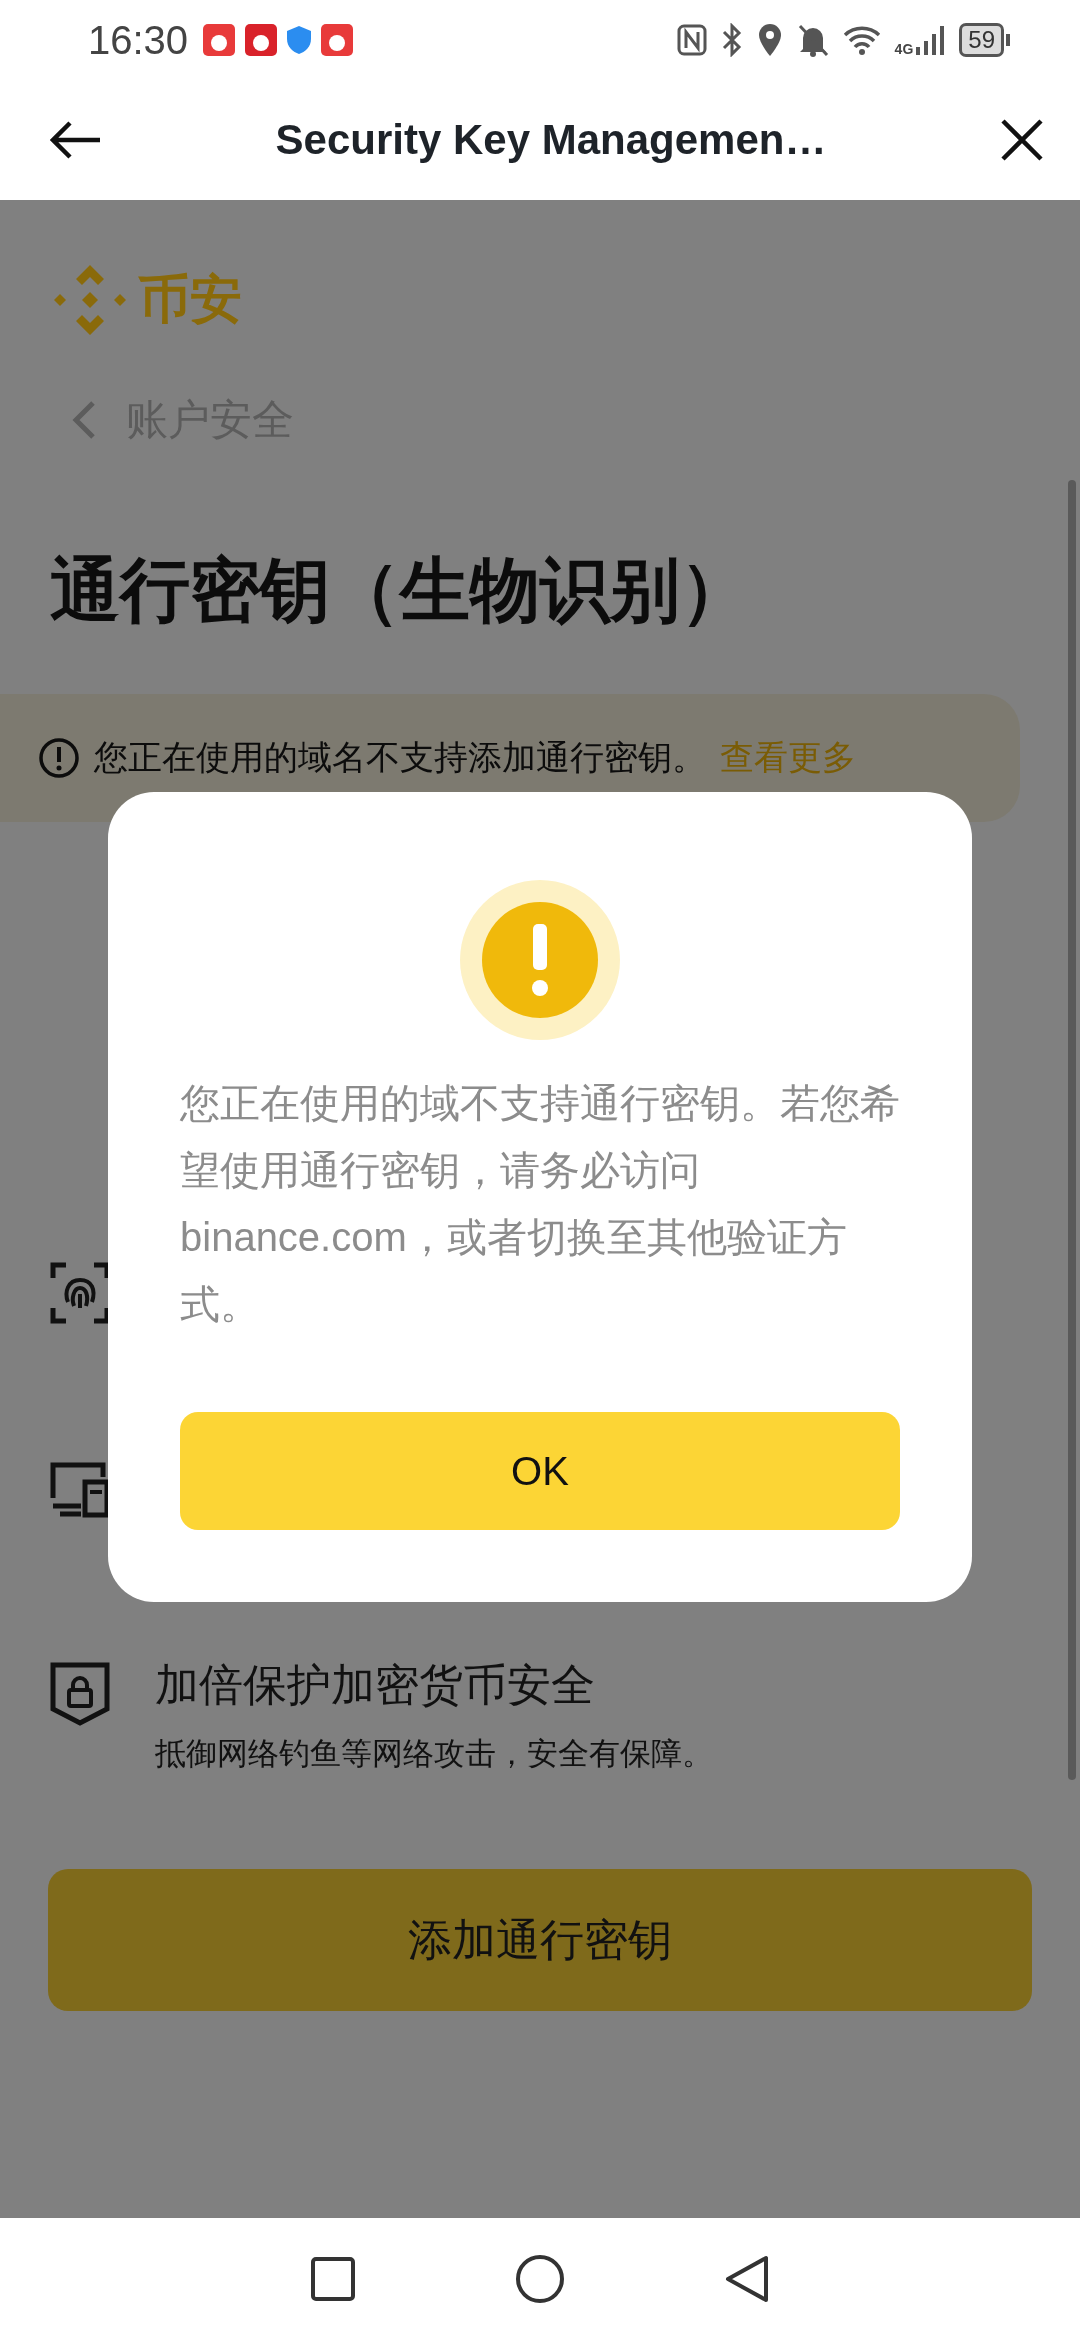  I want to click on feature-title: 加倍保护加密货币安全, so click(375, 1685).